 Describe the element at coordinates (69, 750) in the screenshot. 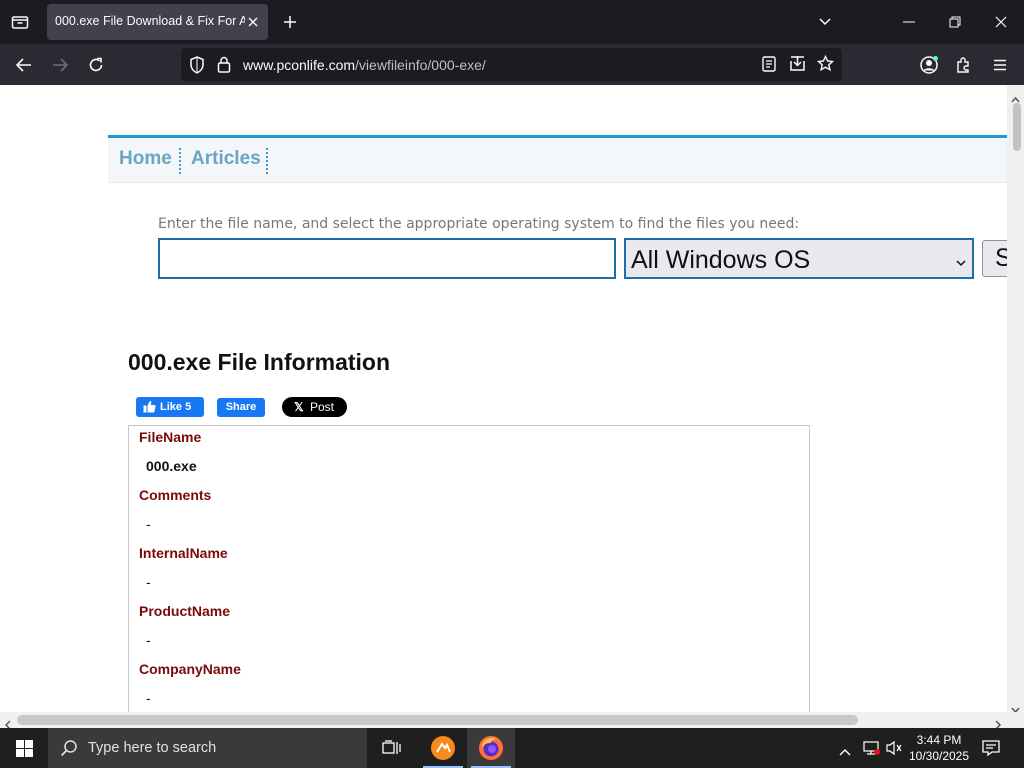

I see `search-icon` at that location.